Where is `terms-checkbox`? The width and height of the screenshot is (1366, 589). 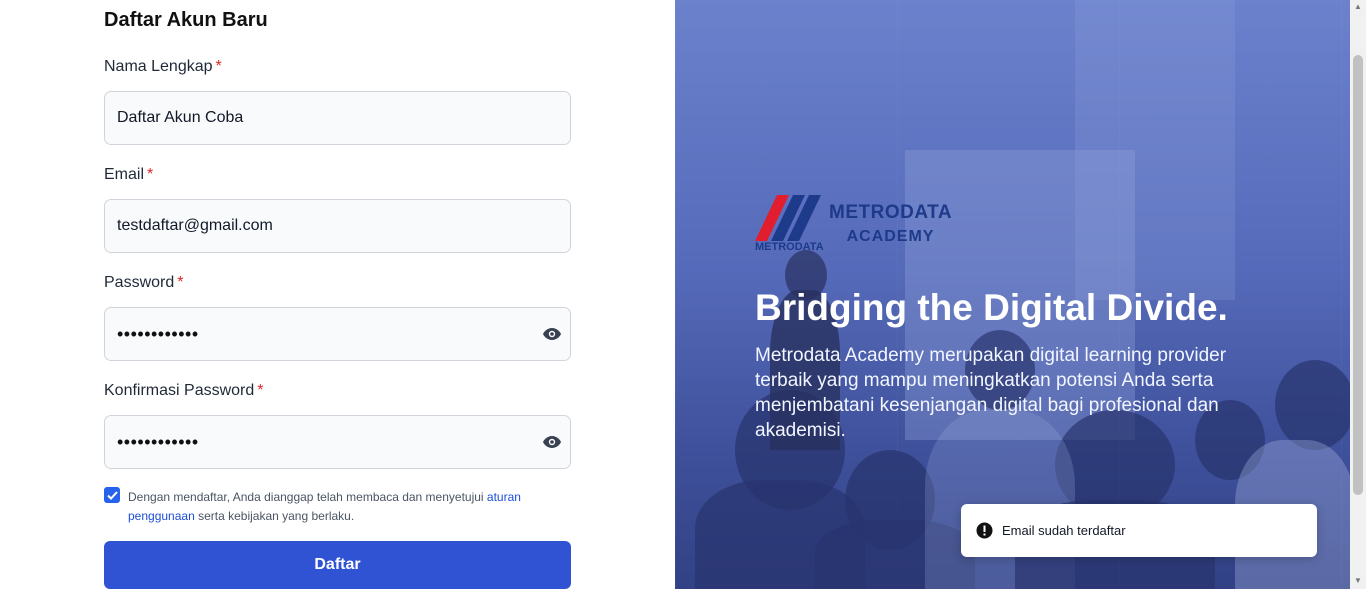
terms-checkbox is located at coordinates (112, 495).